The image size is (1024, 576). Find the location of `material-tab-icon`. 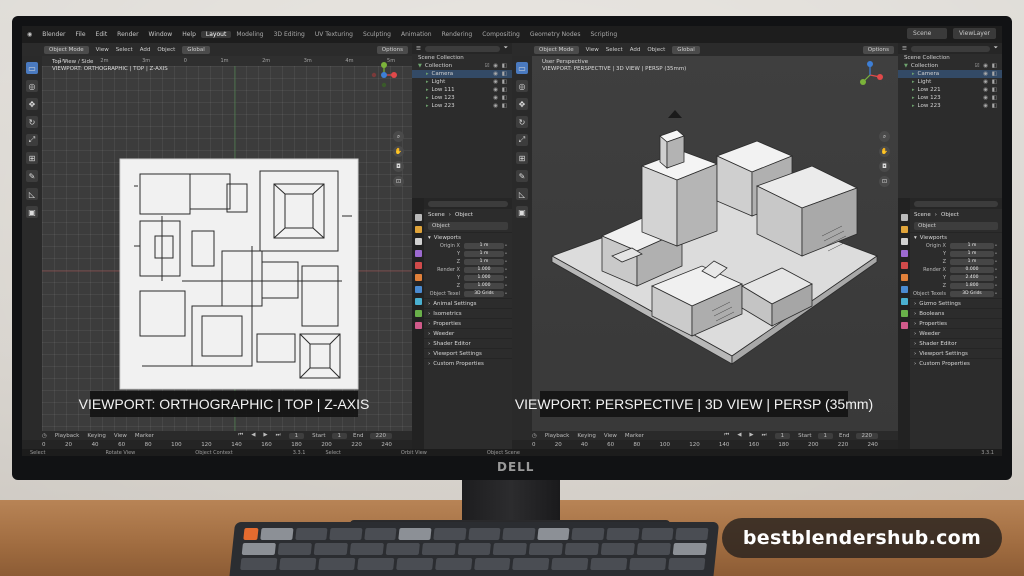

material-tab-icon is located at coordinates (418, 325).